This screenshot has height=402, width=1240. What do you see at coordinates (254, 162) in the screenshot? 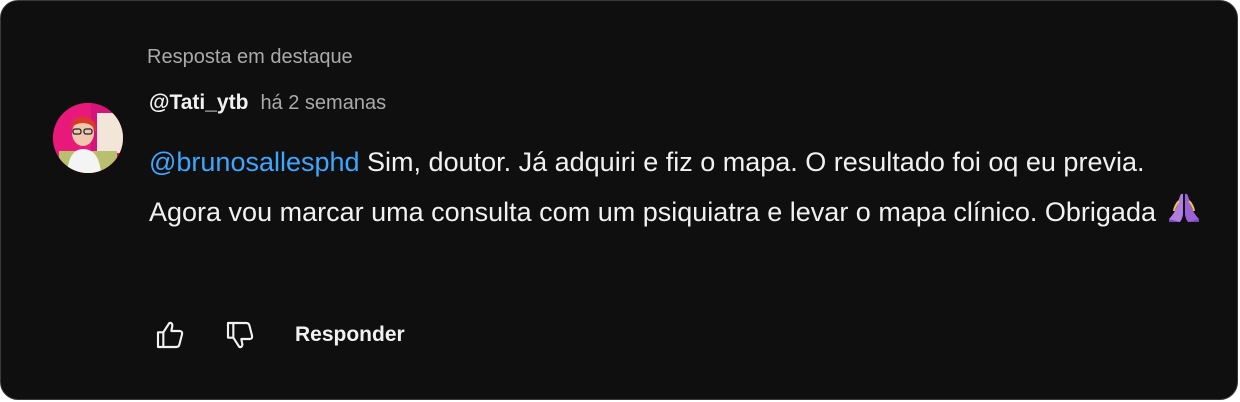
I see `mention-link: @brunosallesphd` at bounding box center [254, 162].